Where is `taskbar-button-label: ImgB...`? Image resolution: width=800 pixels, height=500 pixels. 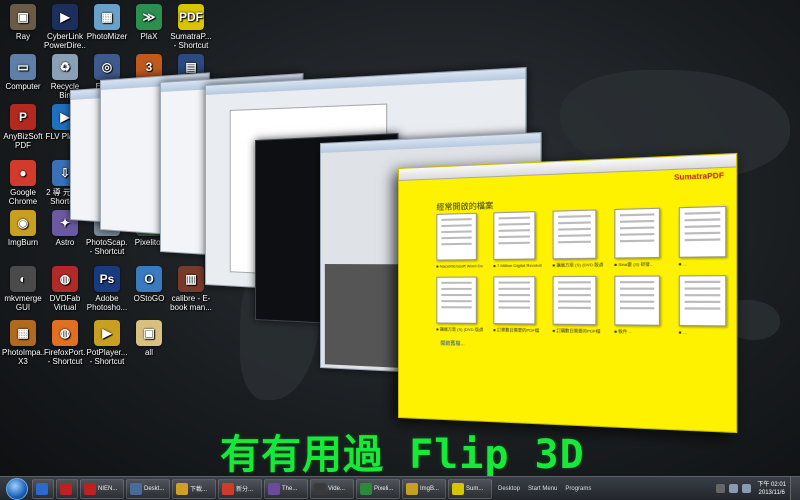
taskbar-button-label: ImgB... is located at coordinates (429, 489).